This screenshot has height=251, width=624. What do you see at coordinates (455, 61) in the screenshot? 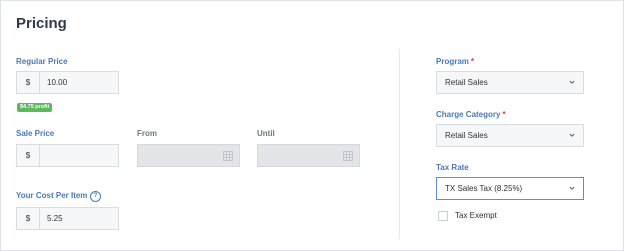
I see `program-label: Program *` at bounding box center [455, 61].